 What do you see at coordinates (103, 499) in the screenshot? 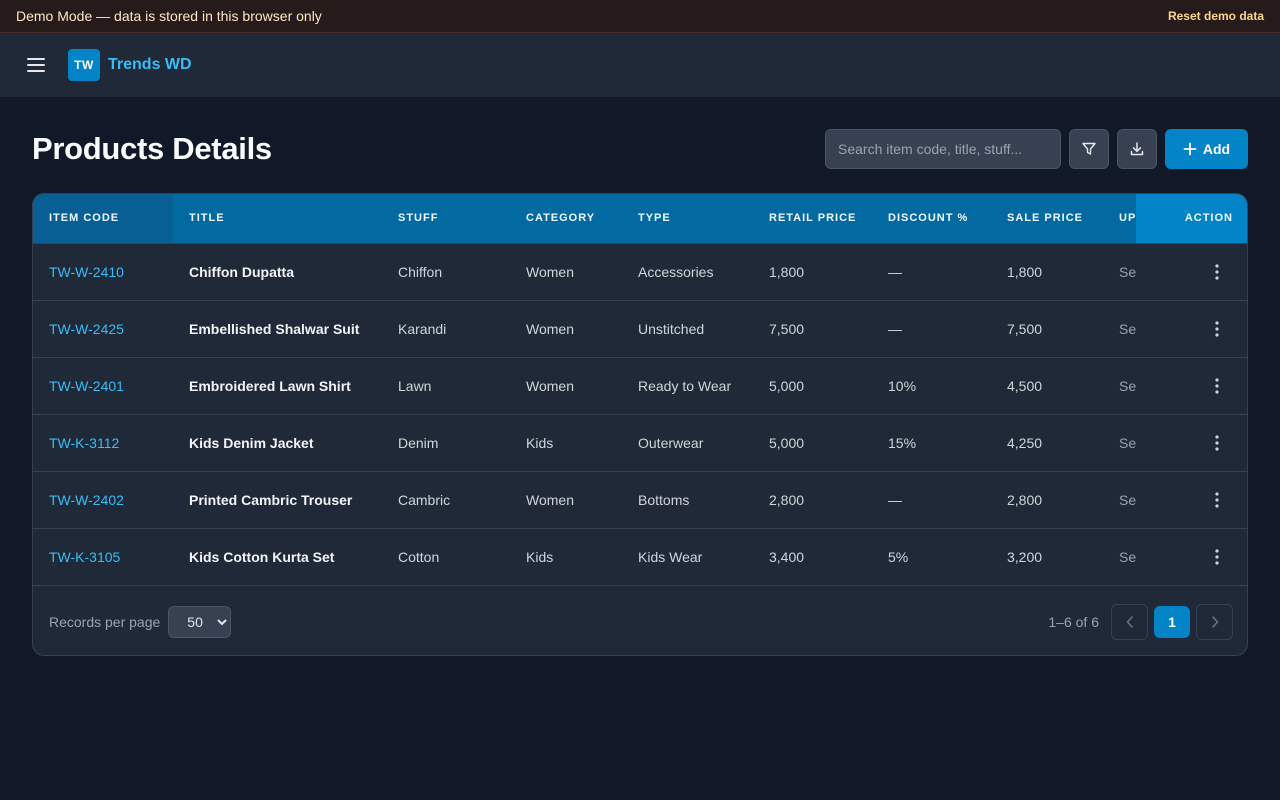
I see `item-code-link: TW-W-2402` at bounding box center [103, 499].